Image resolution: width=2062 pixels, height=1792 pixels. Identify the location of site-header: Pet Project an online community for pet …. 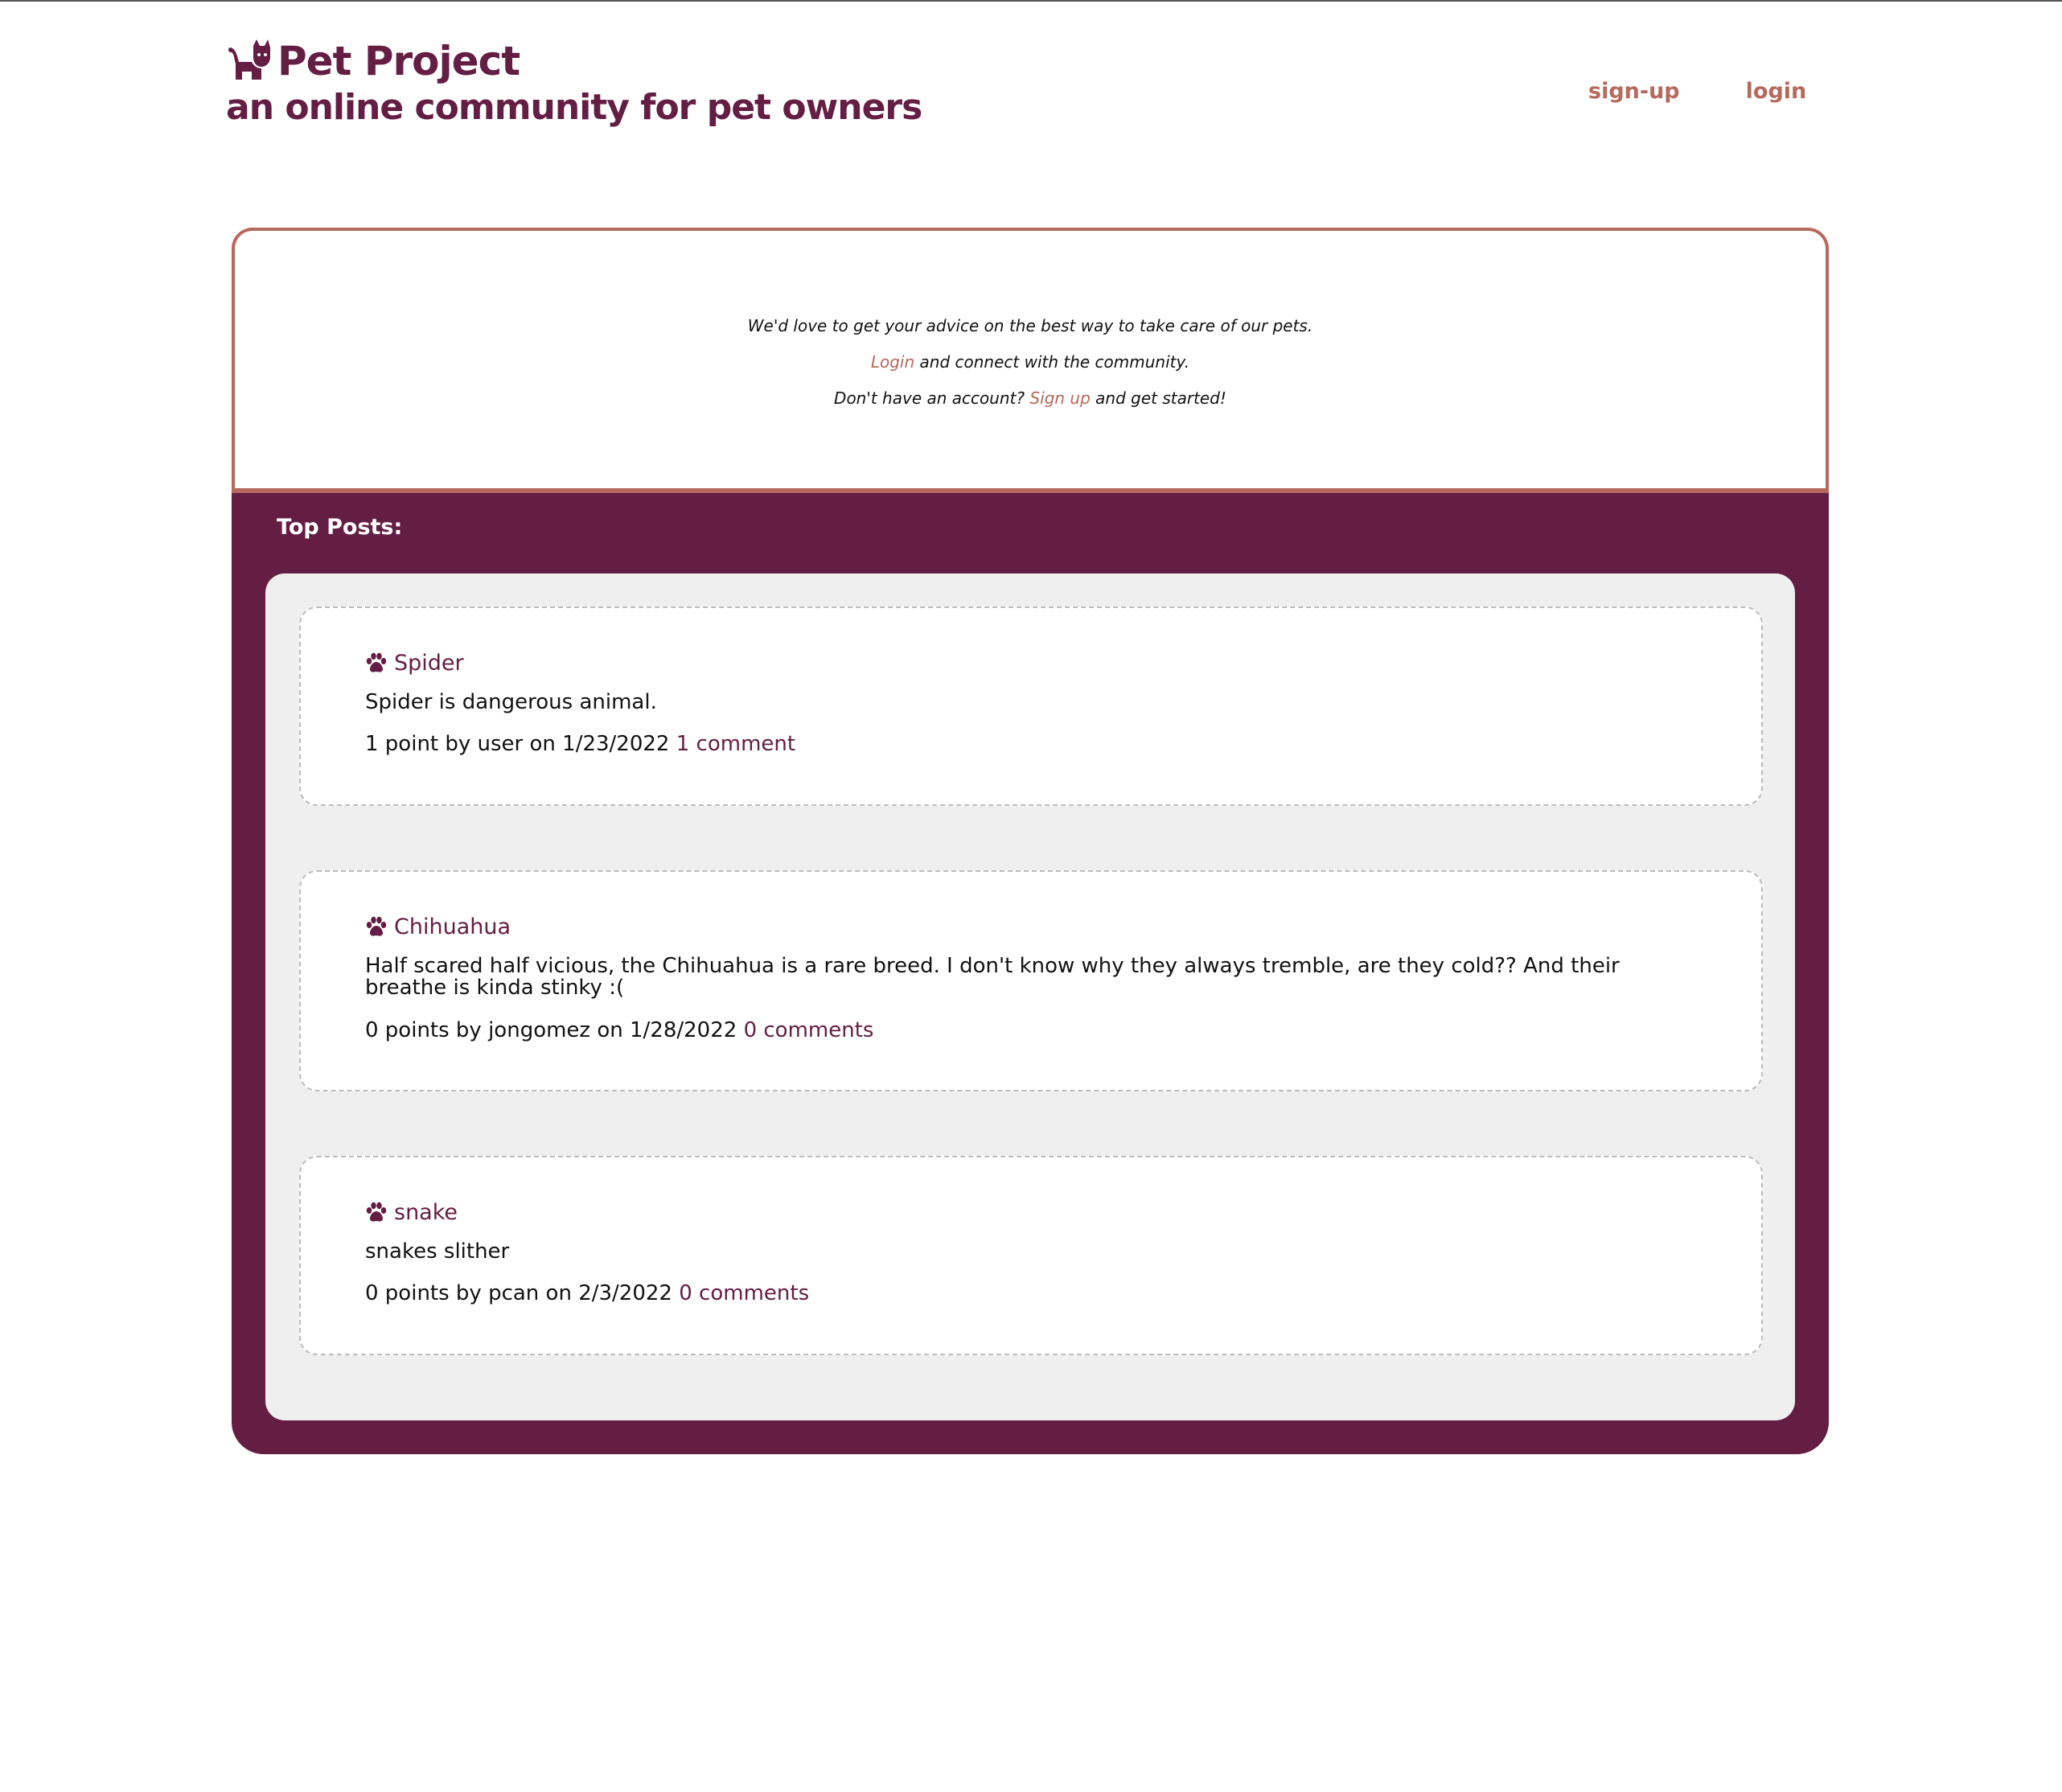
(574, 83).